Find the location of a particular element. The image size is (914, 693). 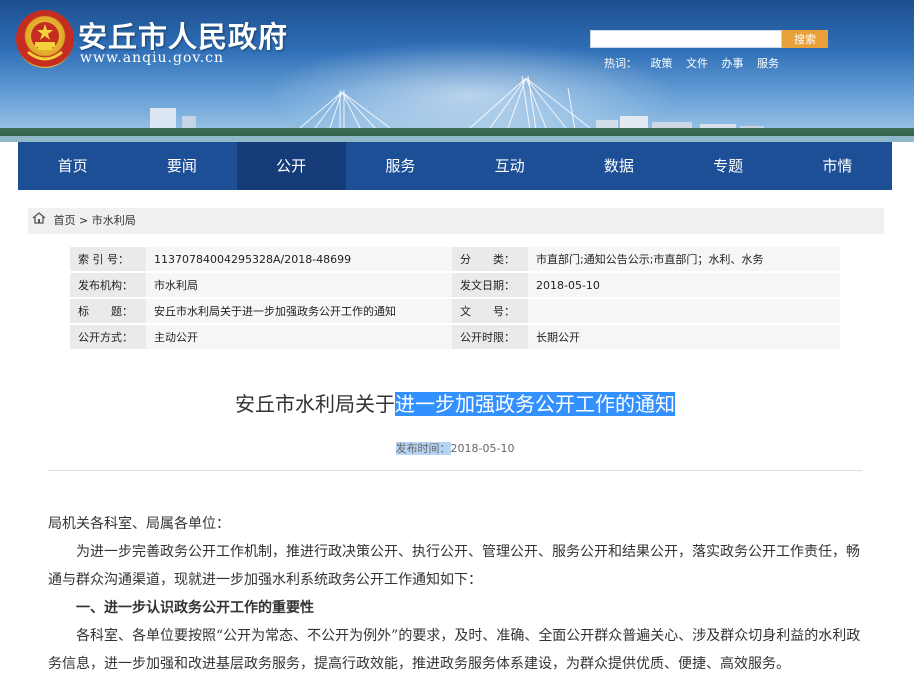

nav-item-interaction: 互动 is located at coordinates (509, 166).